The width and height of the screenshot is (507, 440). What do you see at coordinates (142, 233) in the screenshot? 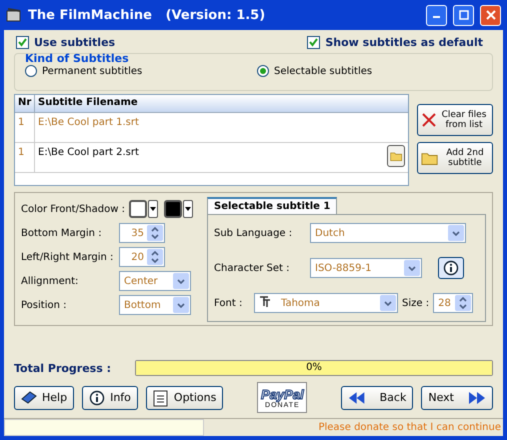
I see `spinner-field: 35` at bounding box center [142, 233].